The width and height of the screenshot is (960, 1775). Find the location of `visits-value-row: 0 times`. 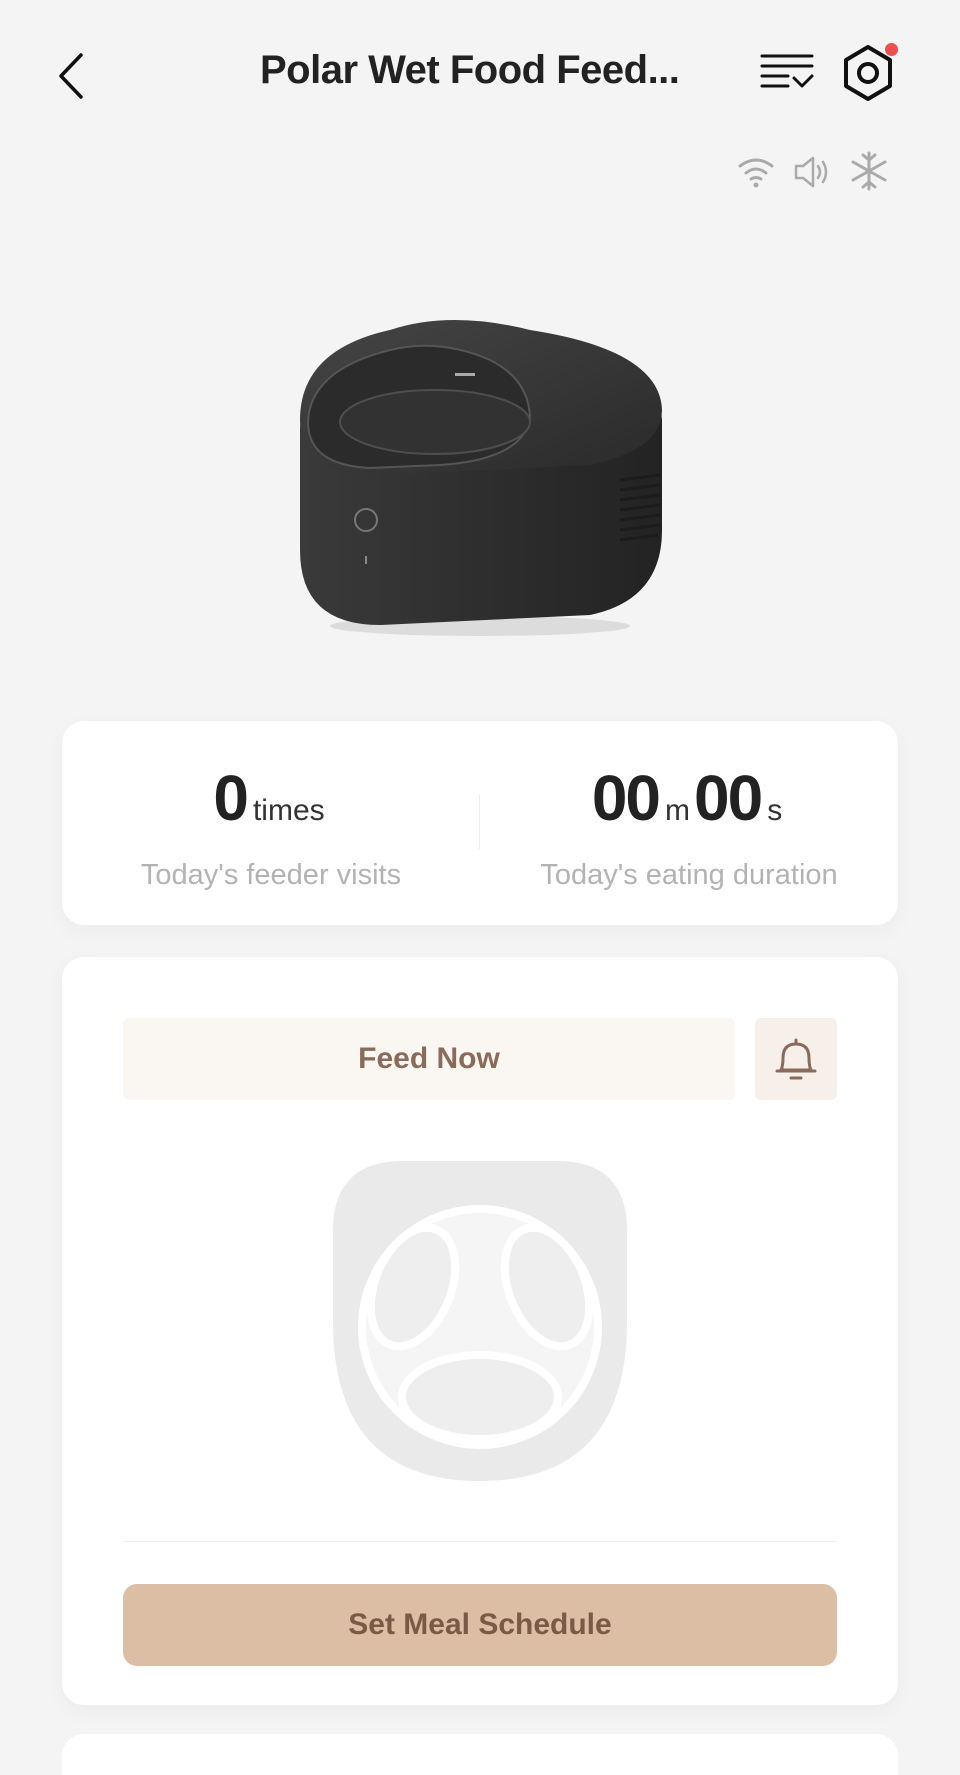

visits-value-row: 0 times is located at coordinates (271, 801).